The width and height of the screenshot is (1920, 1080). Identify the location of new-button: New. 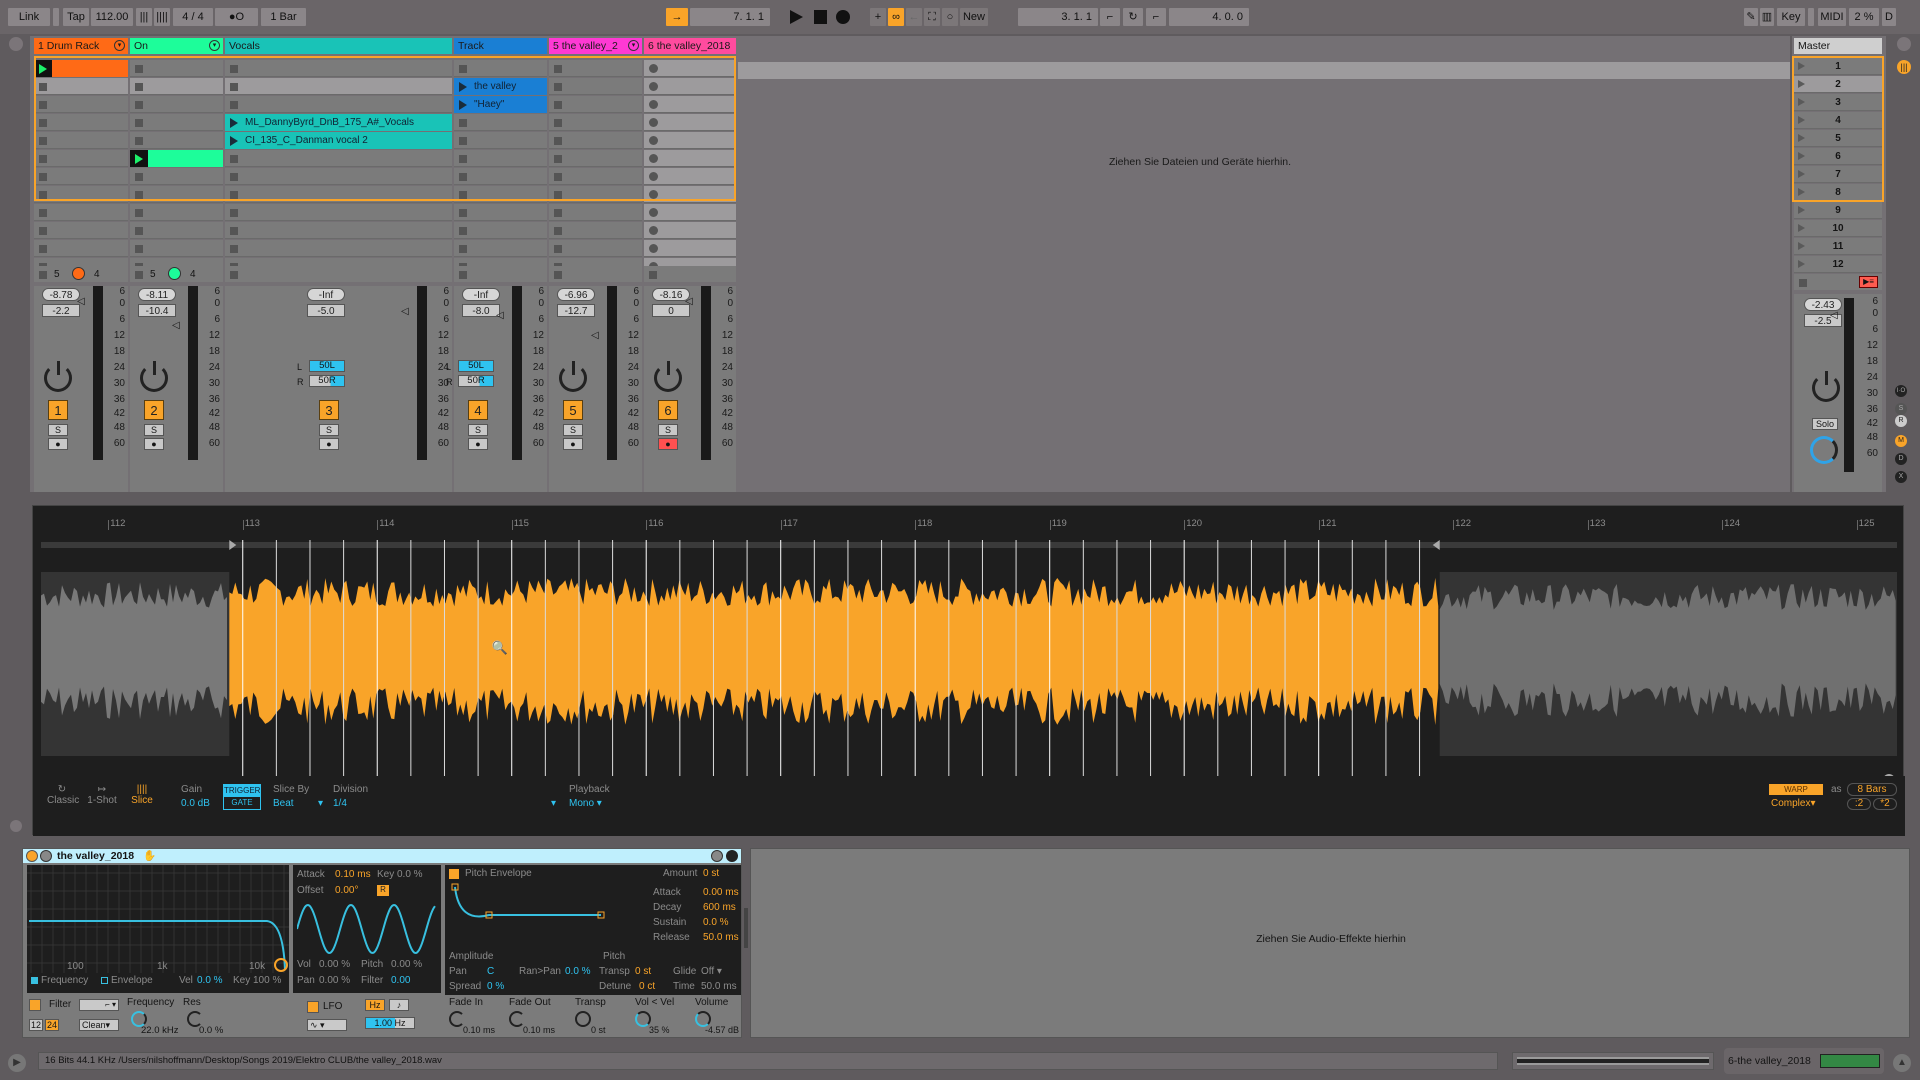
(974, 17).